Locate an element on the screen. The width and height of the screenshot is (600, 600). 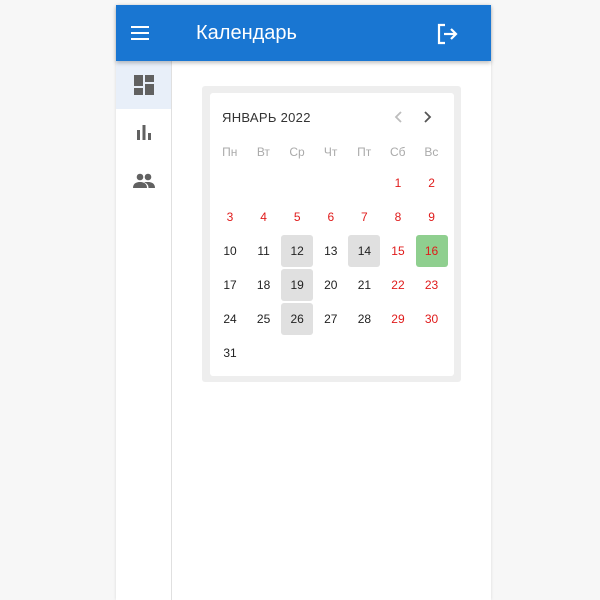
calendar-day: 30 is located at coordinates (432, 319).